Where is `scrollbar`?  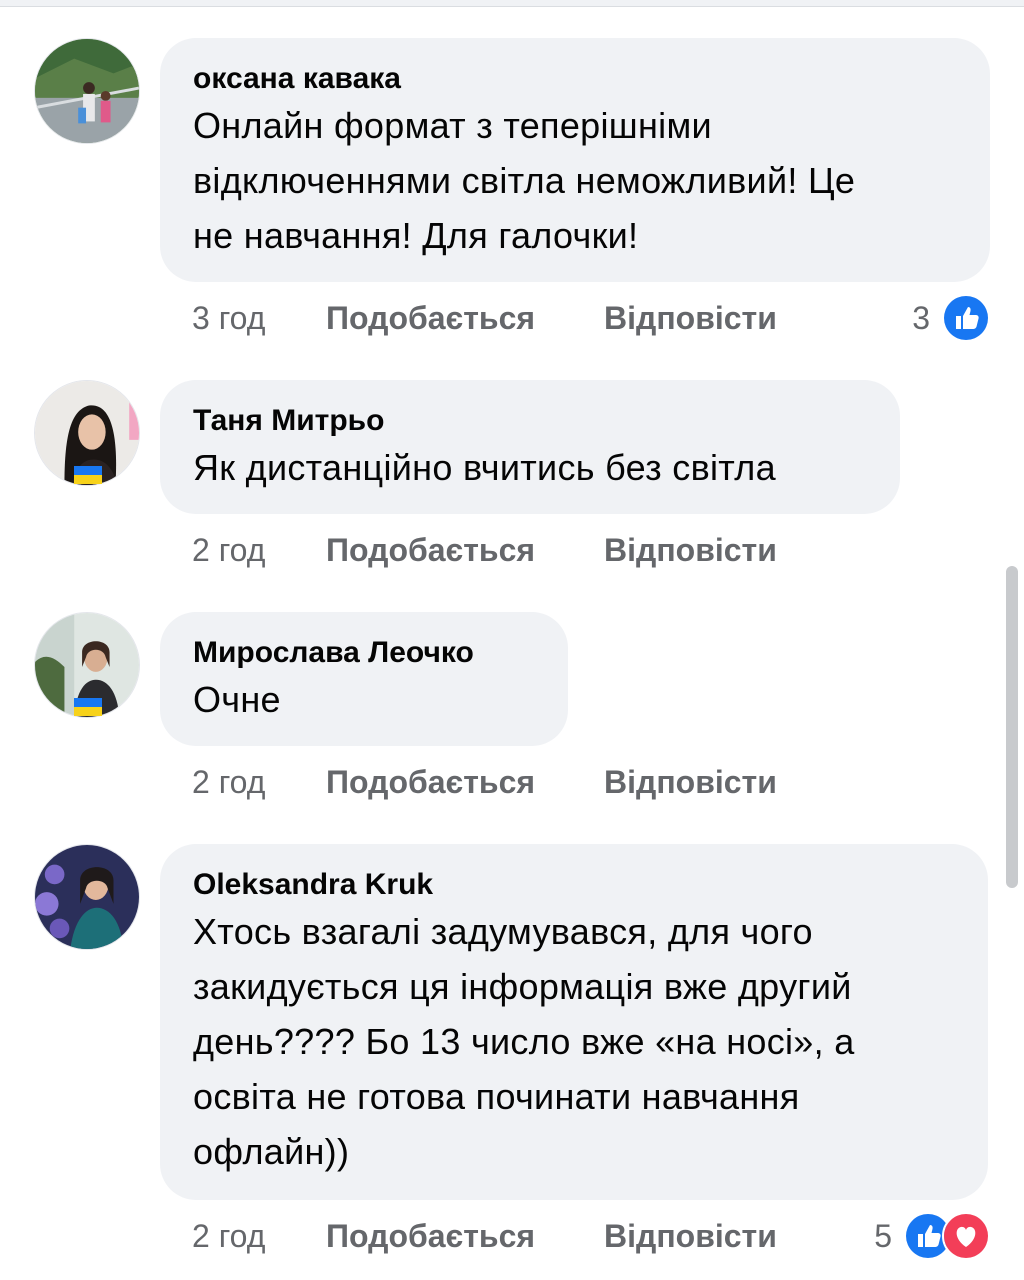 scrollbar is located at coordinates (1012, 727).